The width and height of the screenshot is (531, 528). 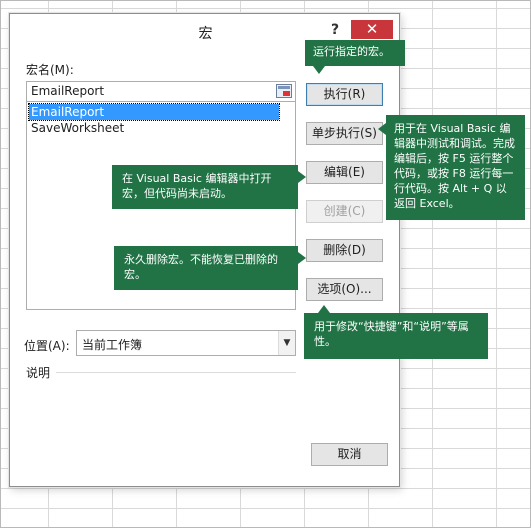 What do you see at coordinates (197, 186) in the screenshot?
I see `callout-edit-text: 在 Visual Basic 编辑器中打开宏，但代码尚未启动。` at bounding box center [197, 186].